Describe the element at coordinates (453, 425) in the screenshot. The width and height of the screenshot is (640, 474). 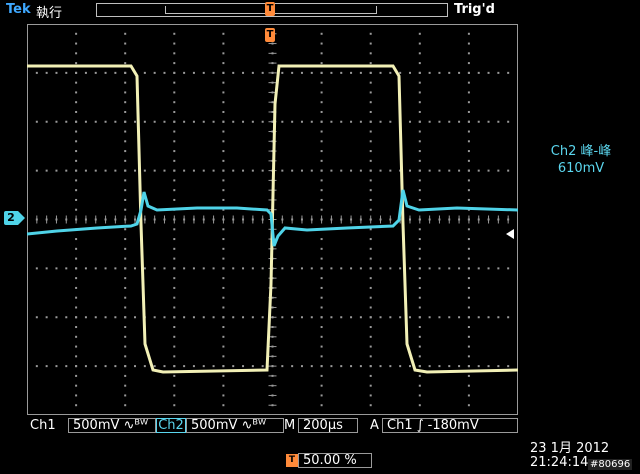
I see `trigger-level: -180mV` at that location.